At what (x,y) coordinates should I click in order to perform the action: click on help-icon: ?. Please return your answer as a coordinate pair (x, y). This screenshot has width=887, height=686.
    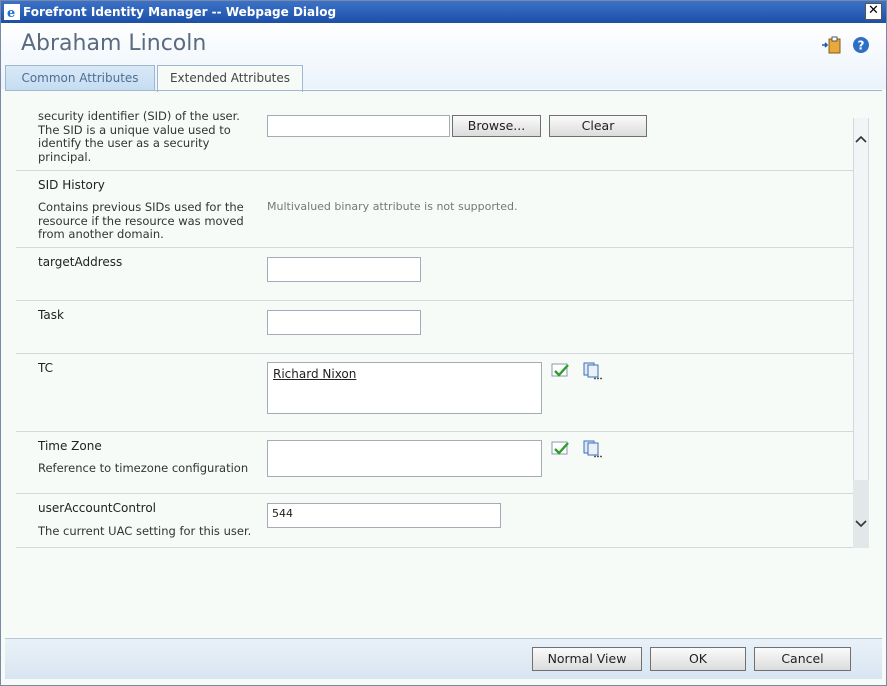
    Looking at the image, I should click on (861, 45).